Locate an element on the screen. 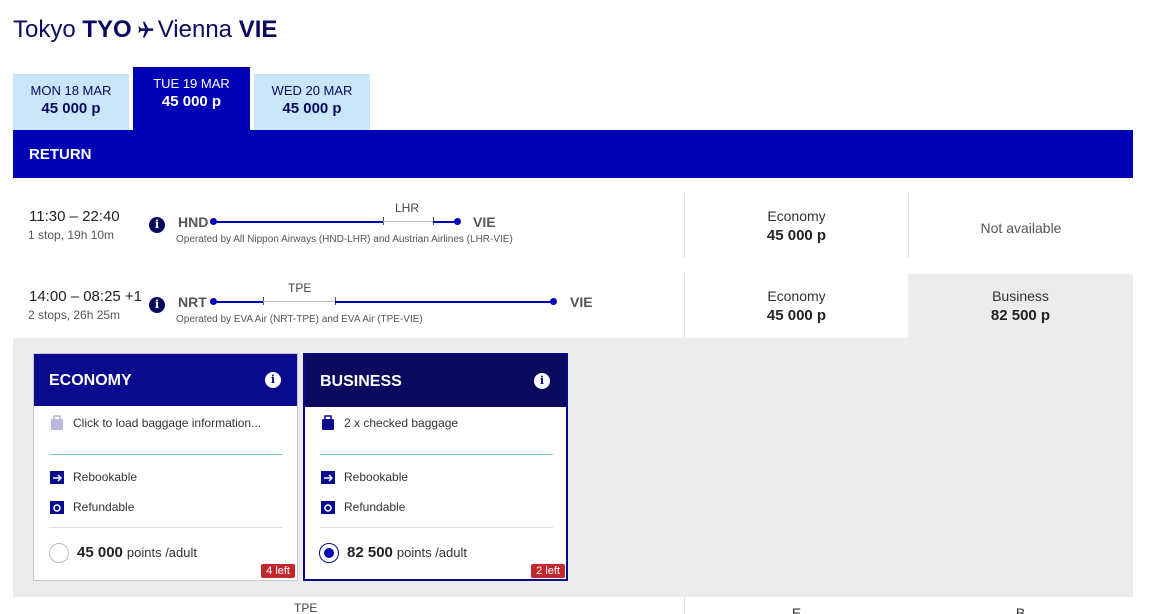 This screenshot has height=614, width=1176. seats-left-badge: 2 left is located at coordinates (548, 571).